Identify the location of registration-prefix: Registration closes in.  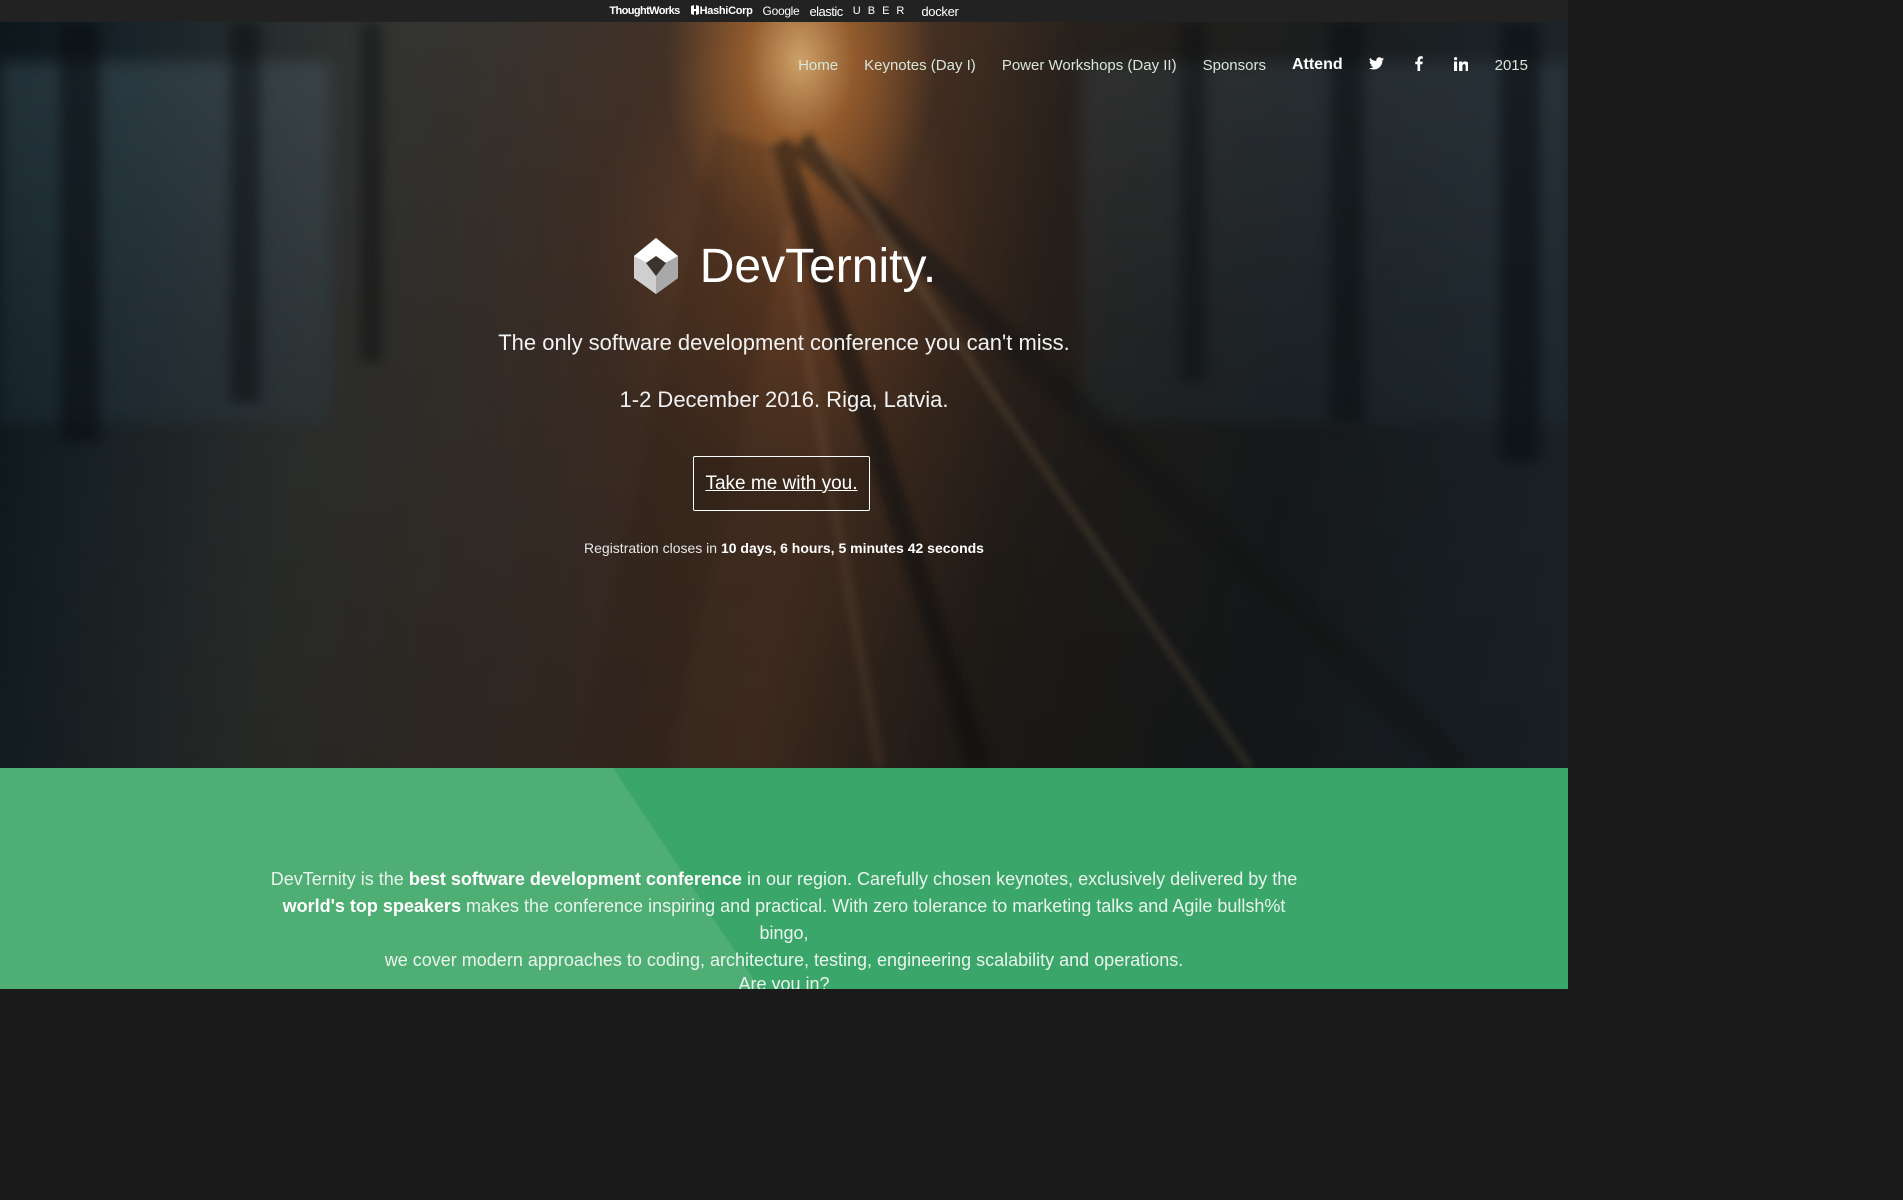
(651, 548).